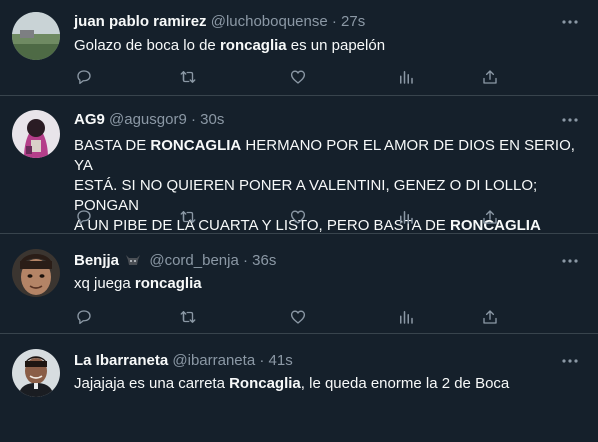 The width and height of the screenshot is (598, 442). Describe the element at coordinates (336, 45) in the screenshot. I see `text-segment: es un papelón` at that location.